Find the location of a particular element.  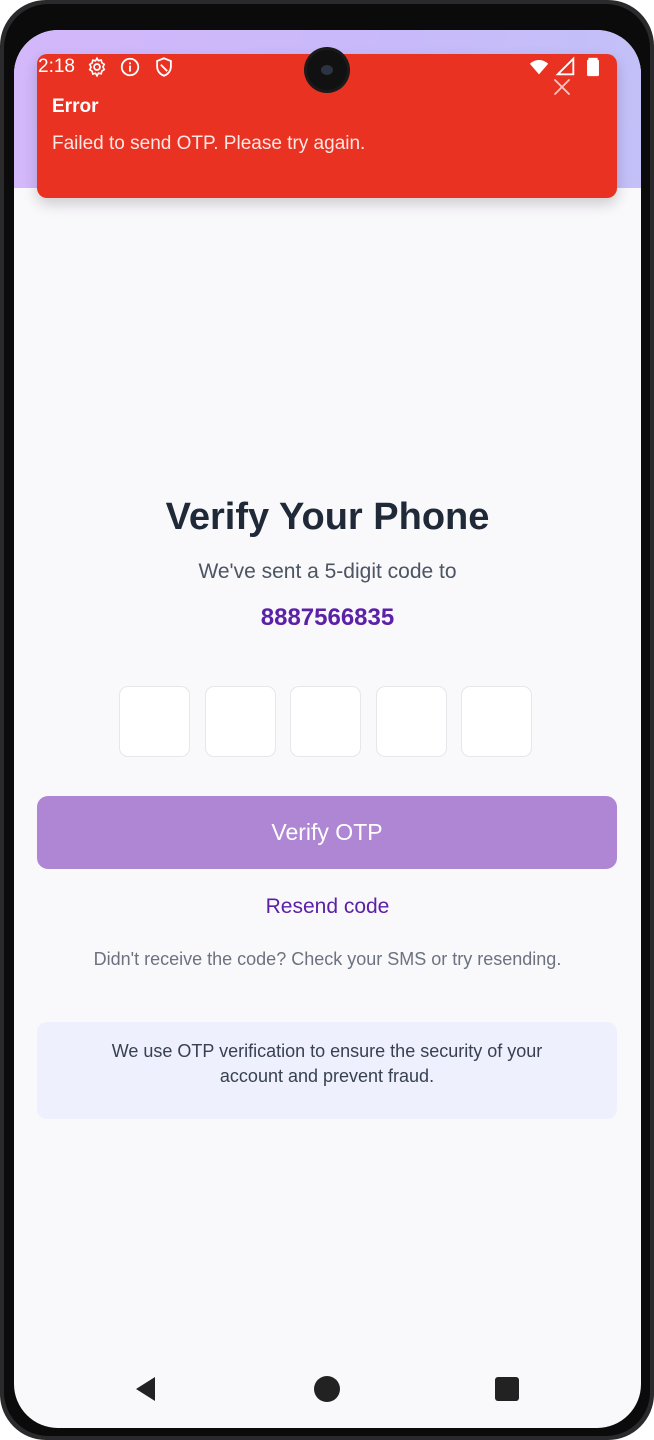

subtitle: We've sent a 5-digit code to is located at coordinates (327, 571).